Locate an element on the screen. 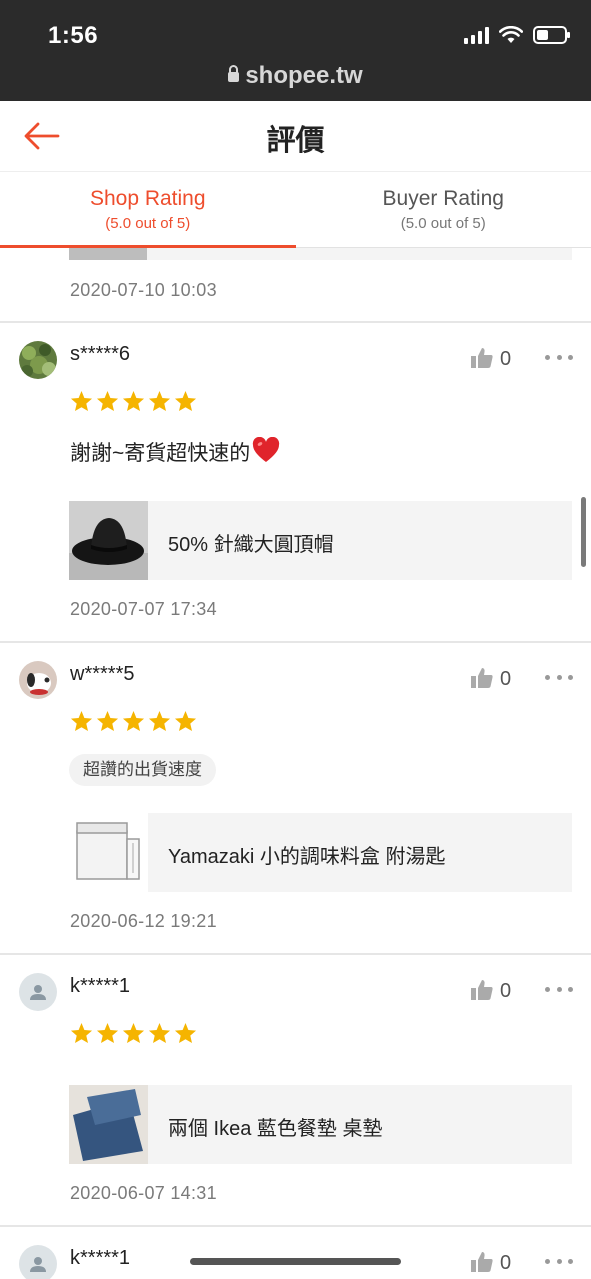 Image resolution: width=591 pixels, height=1279 pixels. home-indicator is located at coordinates (295, 1261).